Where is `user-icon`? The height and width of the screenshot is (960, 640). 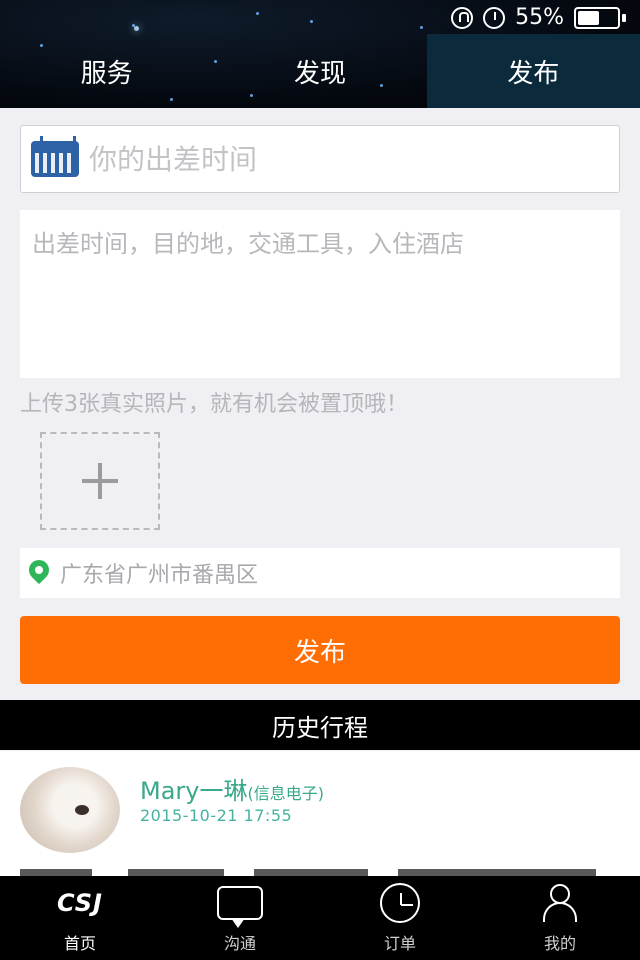 user-icon is located at coordinates (560, 903).